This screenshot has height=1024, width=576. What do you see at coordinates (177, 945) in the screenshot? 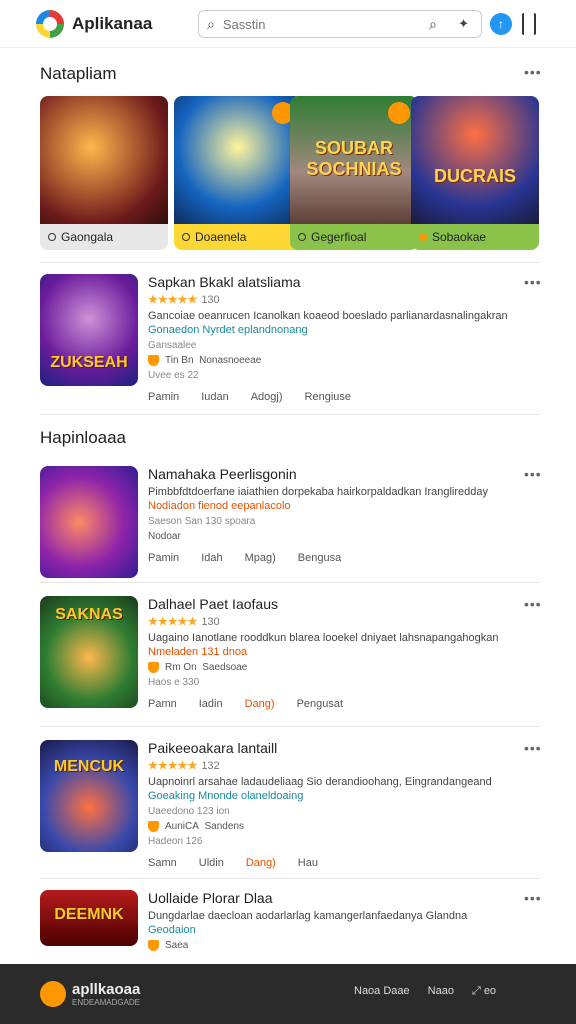
I see `developer-name: Saea` at bounding box center [177, 945].